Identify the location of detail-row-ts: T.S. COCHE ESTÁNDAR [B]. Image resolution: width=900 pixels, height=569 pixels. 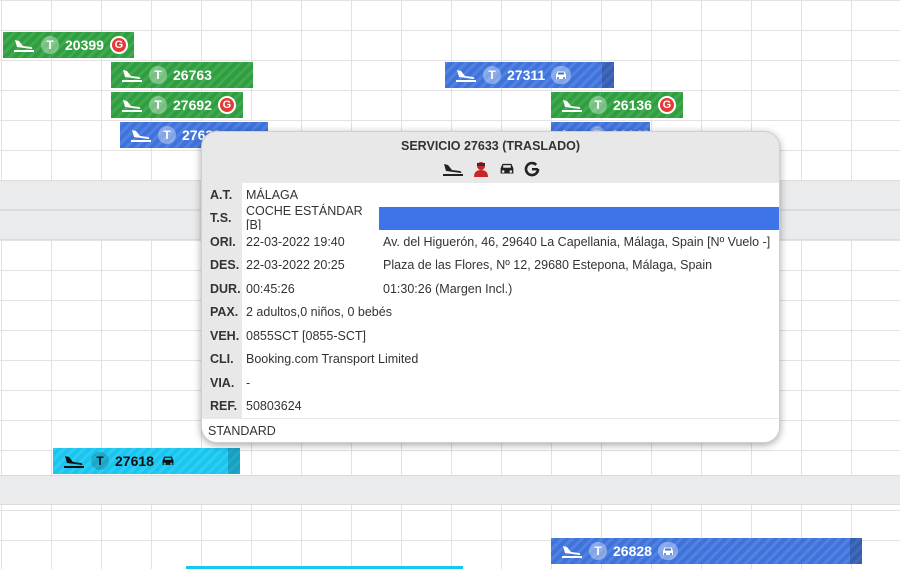
(490, 218).